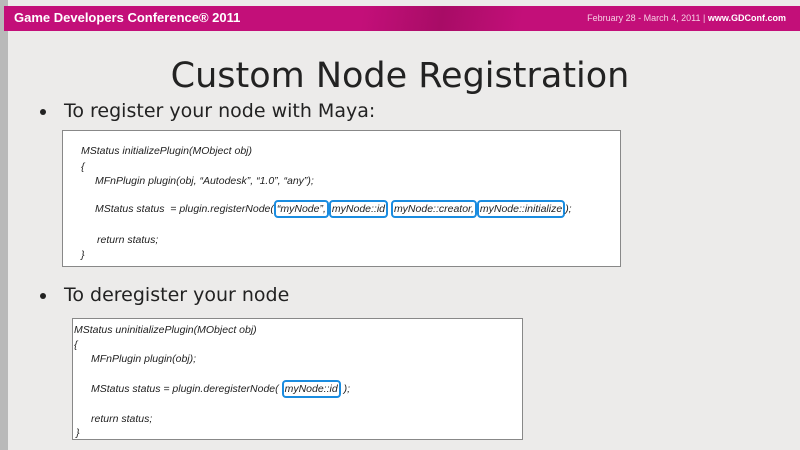 The width and height of the screenshot is (800, 450). What do you see at coordinates (400, 76) in the screenshot?
I see `slide-title: Custom Node Registration` at bounding box center [400, 76].